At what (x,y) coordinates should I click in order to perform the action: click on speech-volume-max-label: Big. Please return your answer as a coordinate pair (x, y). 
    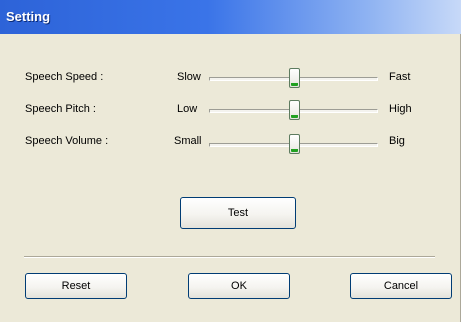
    Looking at the image, I should click on (397, 141).